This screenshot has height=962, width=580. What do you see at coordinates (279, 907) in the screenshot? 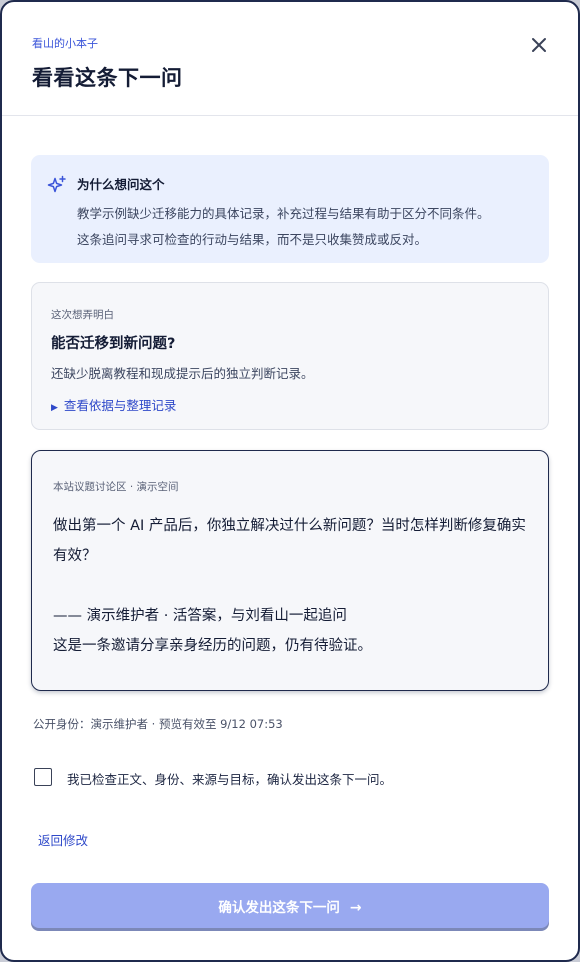
I see `confirm-send-label: 确认发出这条下一问` at bounding box center [279, 907].